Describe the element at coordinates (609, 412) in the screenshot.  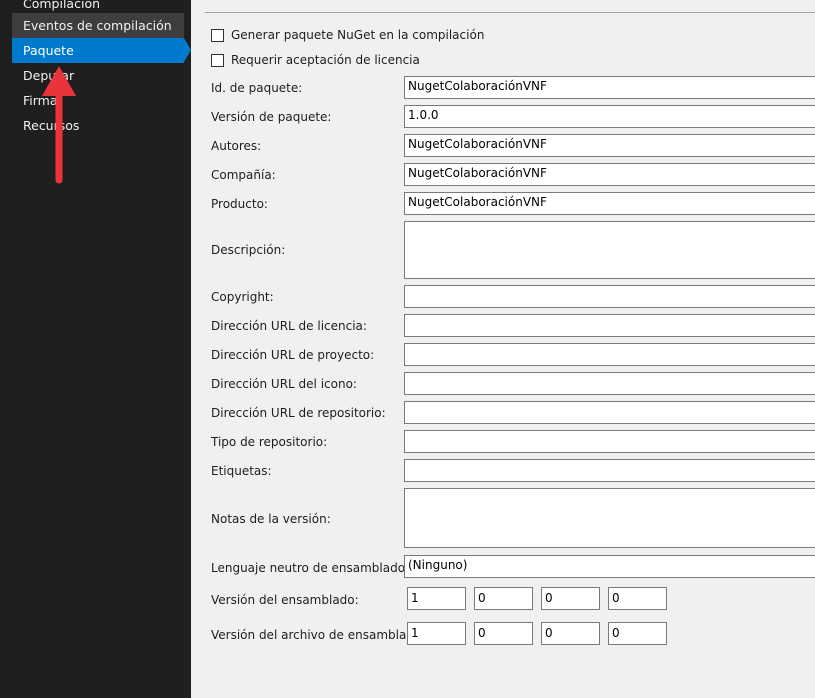
I see `repository-url-input` at that location.